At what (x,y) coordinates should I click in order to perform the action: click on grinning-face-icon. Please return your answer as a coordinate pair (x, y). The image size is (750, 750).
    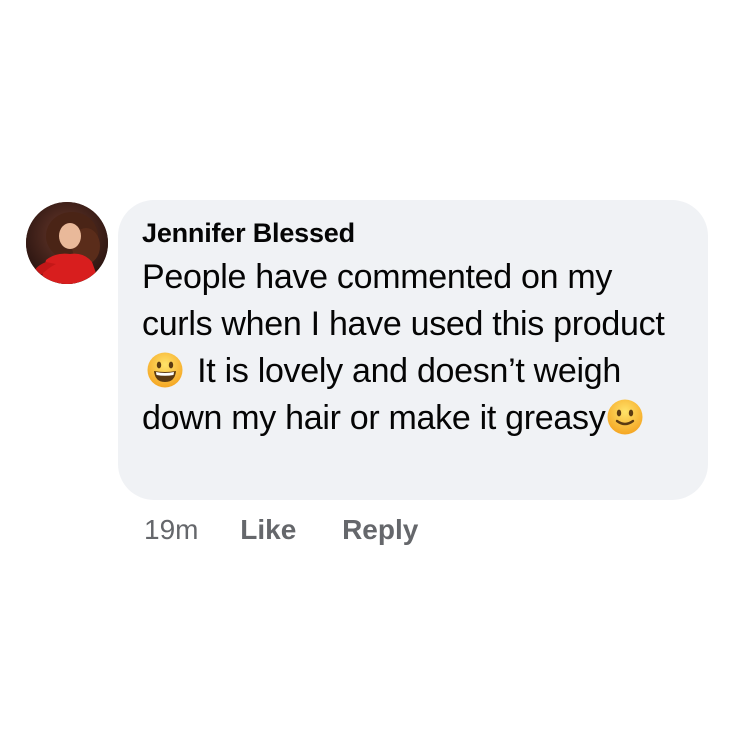
    Looking at the image, I should click on (165, 370).